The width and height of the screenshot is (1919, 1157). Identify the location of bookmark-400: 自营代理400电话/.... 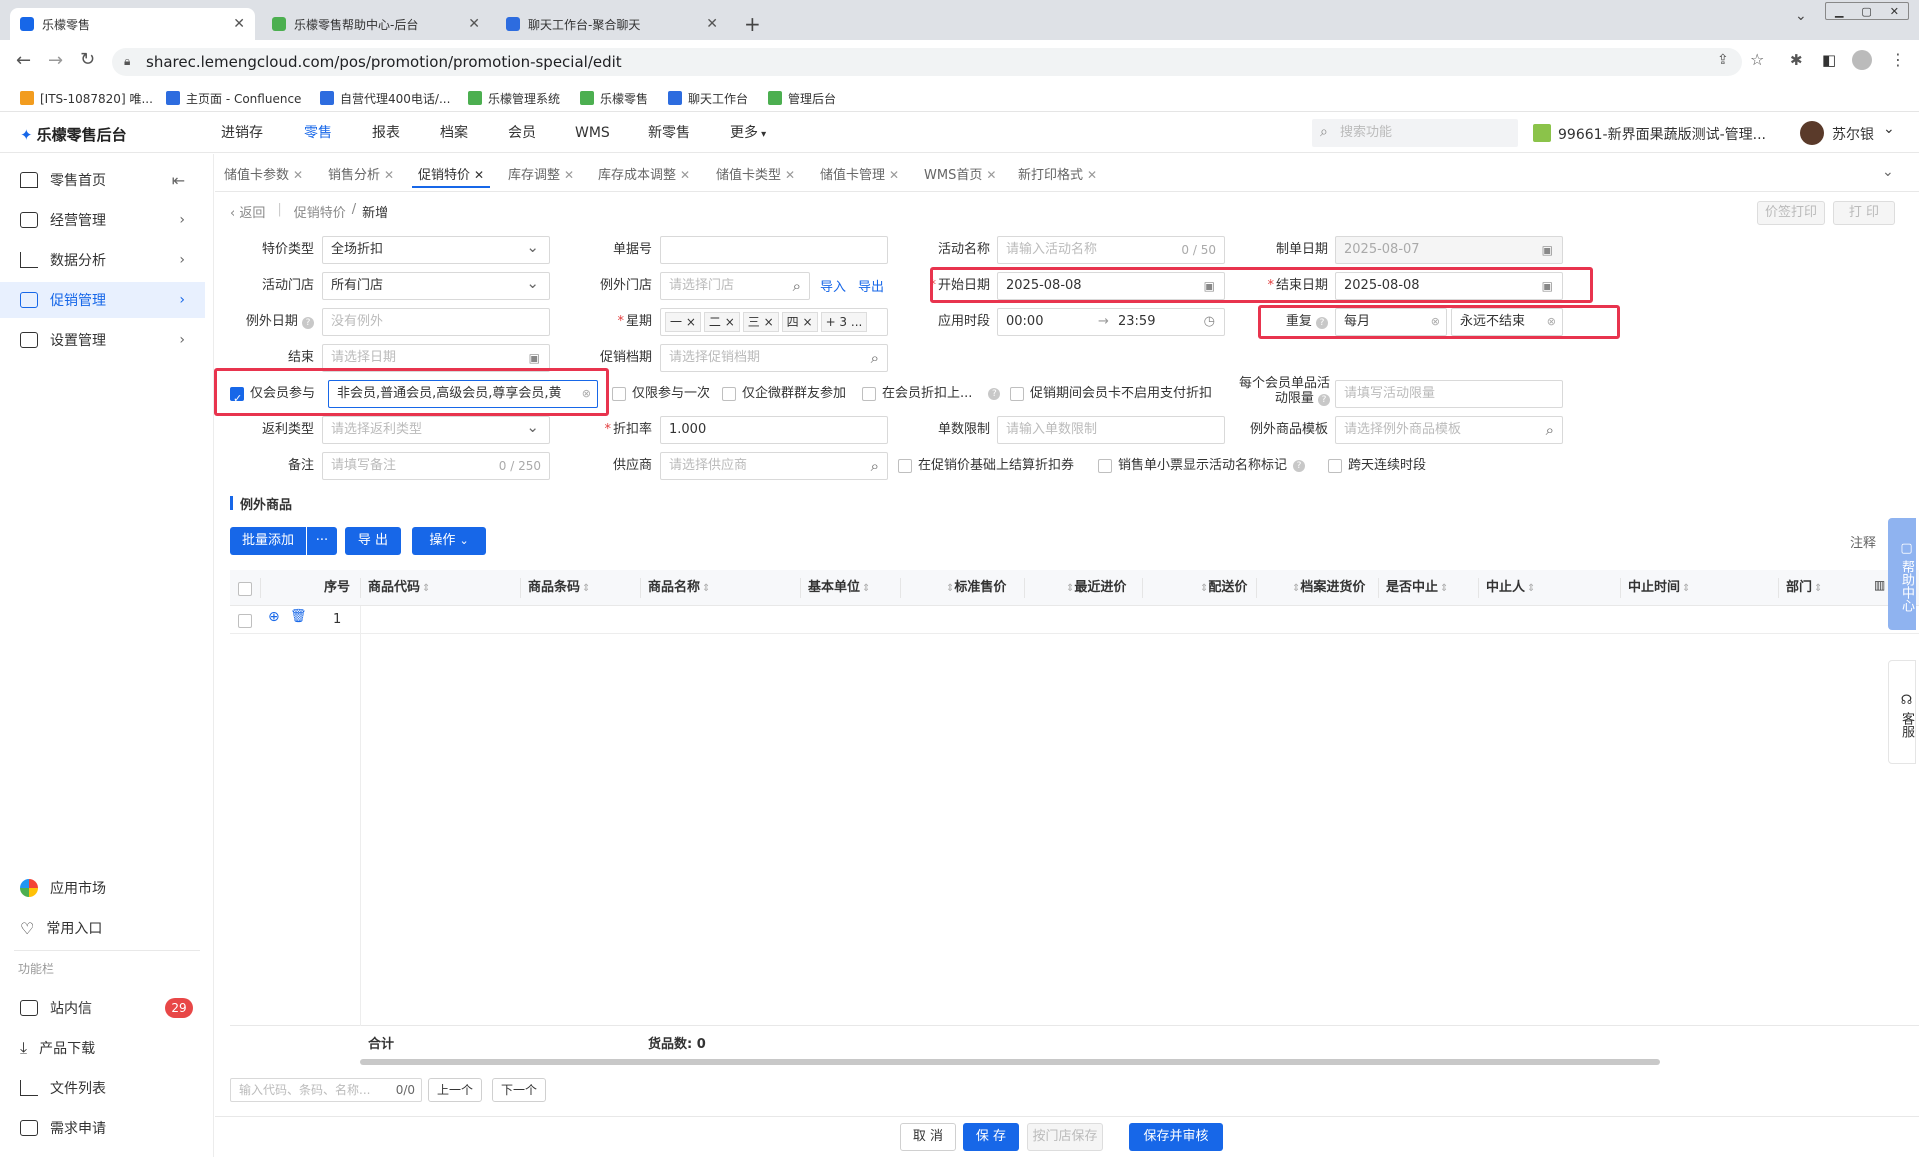
(385, 98).